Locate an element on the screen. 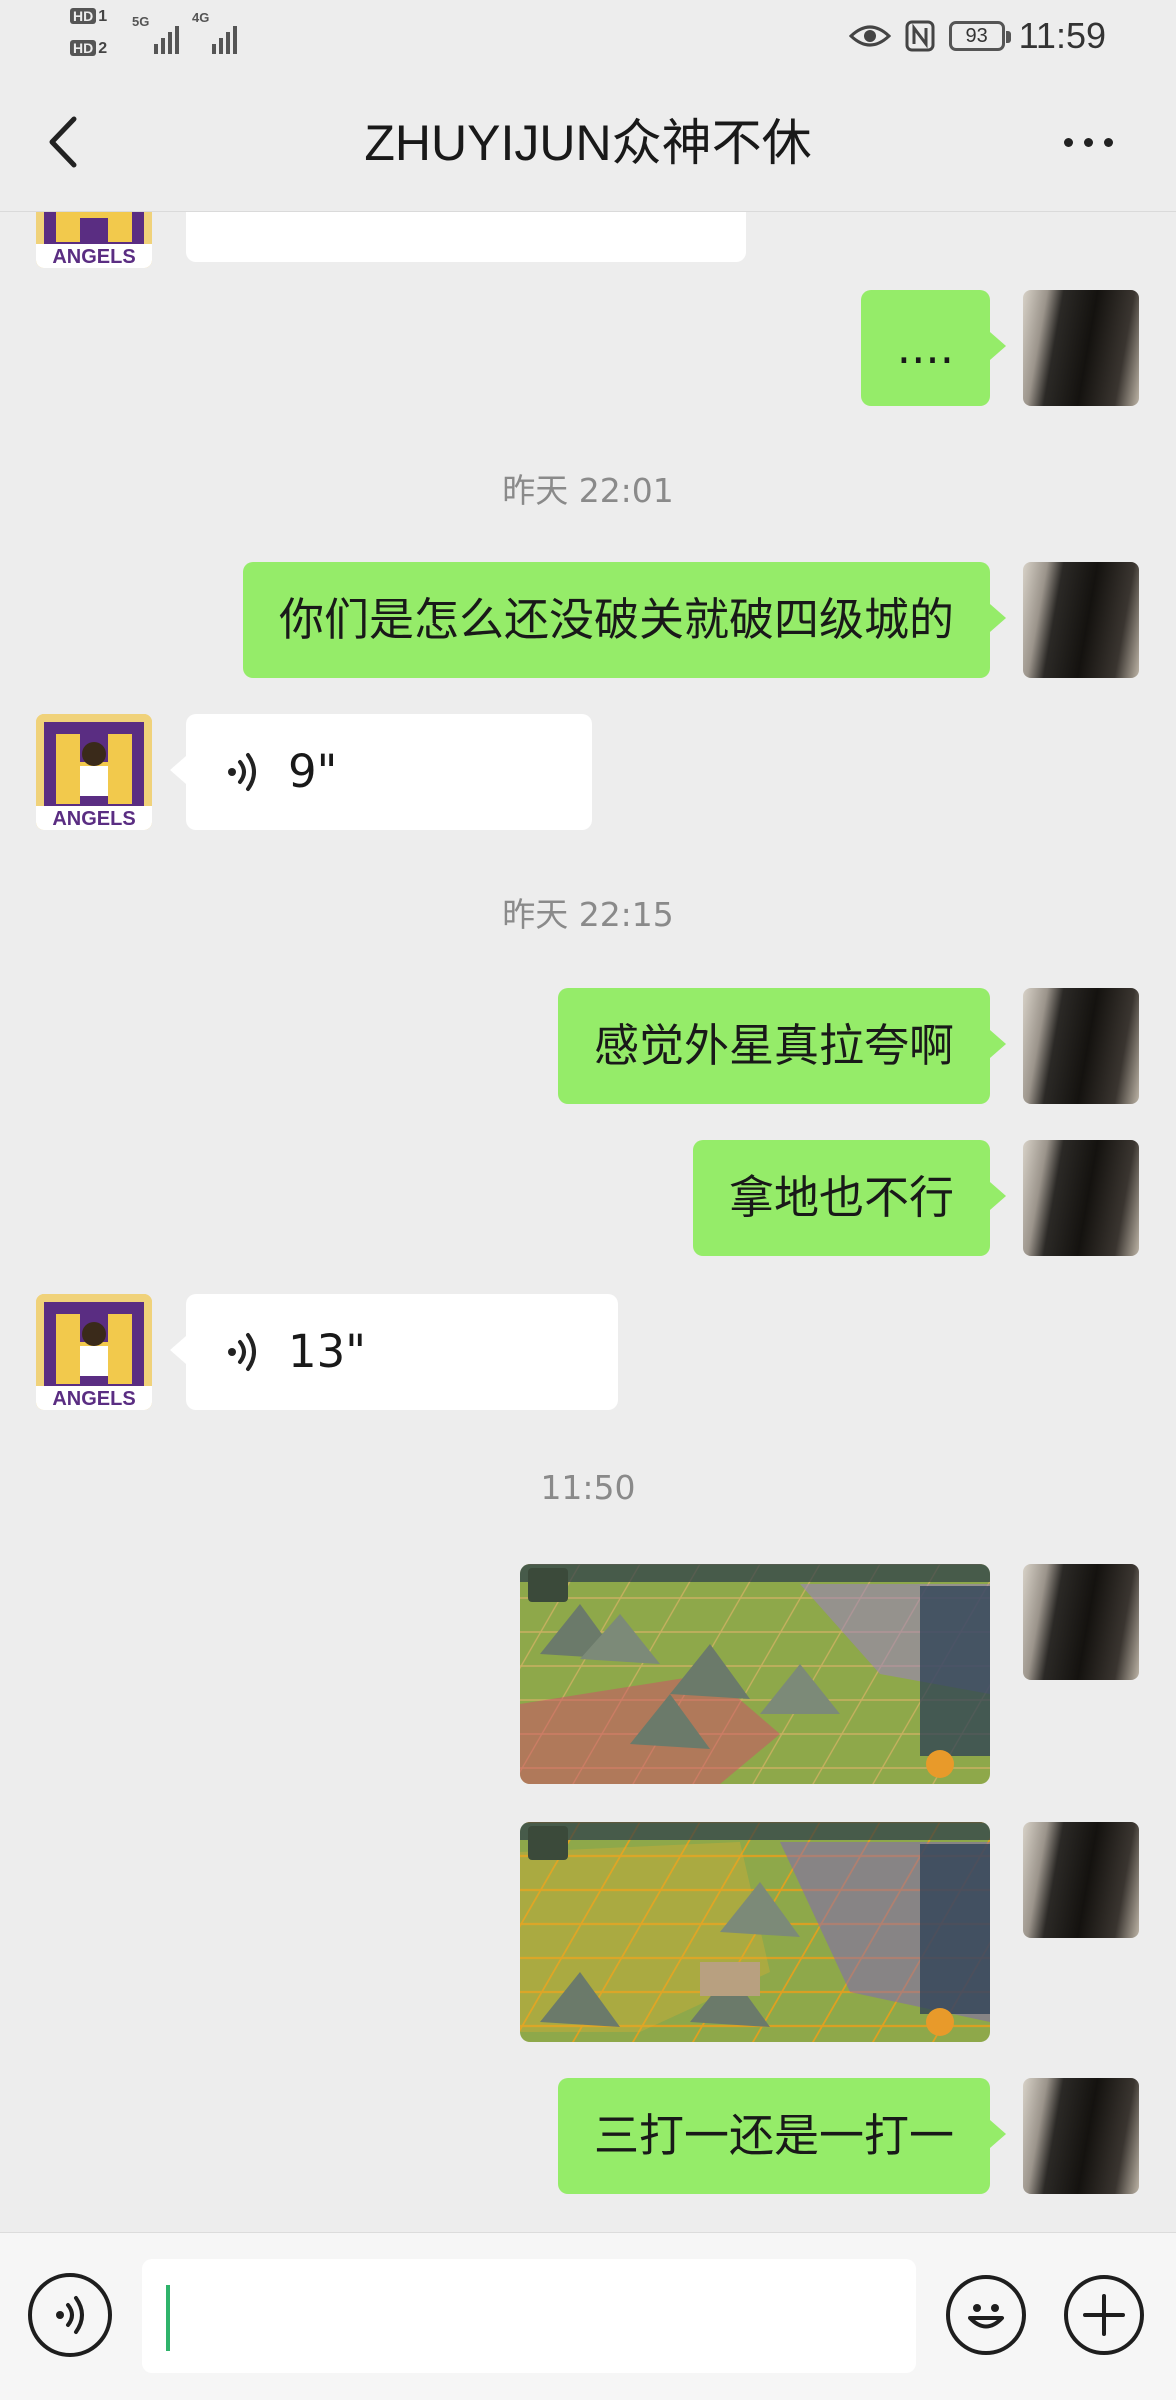  battery-level: 93 is located at coordinates (976, 35).